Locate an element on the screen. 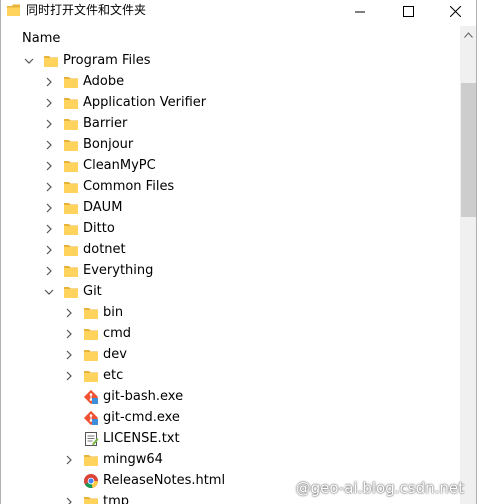  tree-item-label: bin is located at coordinates (113, 312).